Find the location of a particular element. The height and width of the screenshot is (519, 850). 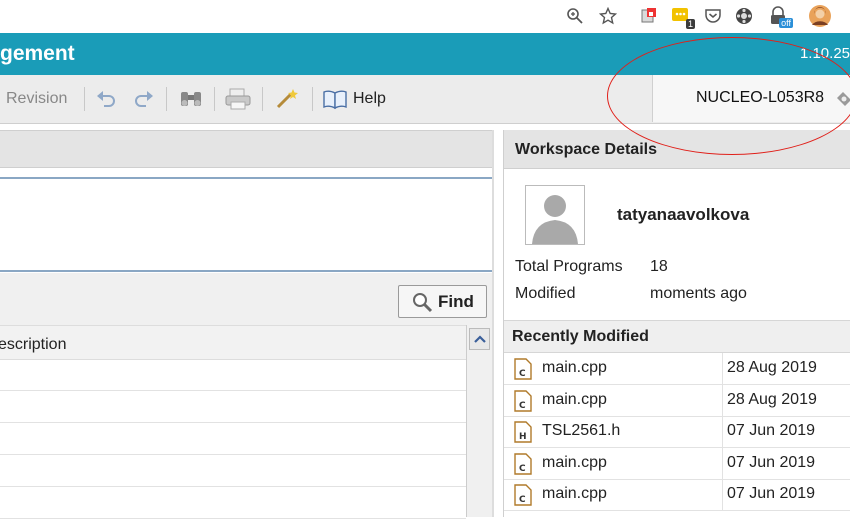

help-button: Help is located at coordinates (354, 99).